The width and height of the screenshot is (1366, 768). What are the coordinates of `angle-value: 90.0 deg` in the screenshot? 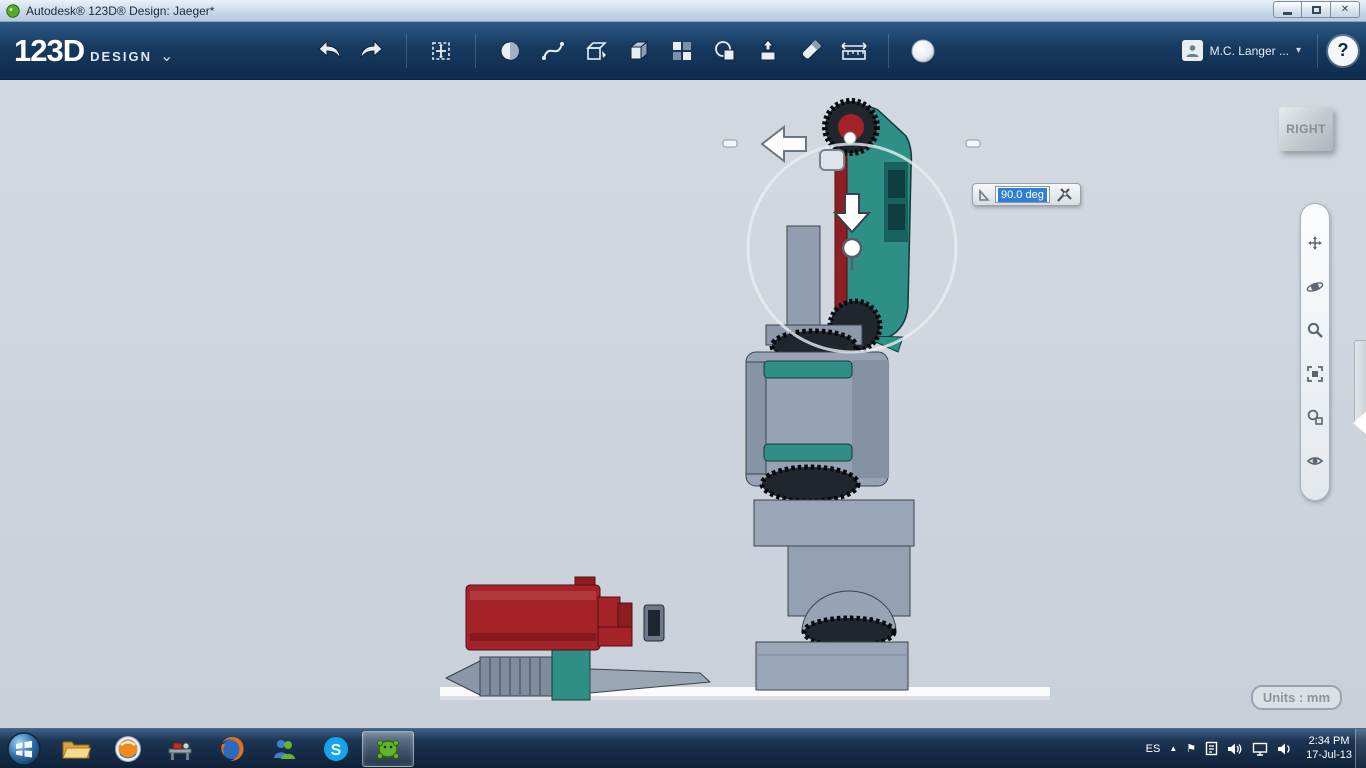 It's located at (1022, 194).